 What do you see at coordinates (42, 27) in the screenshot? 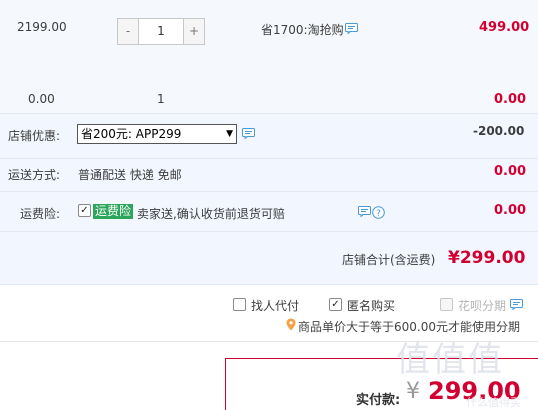
I see `unit-price: 2199.00` at bounding box center [42, 27].